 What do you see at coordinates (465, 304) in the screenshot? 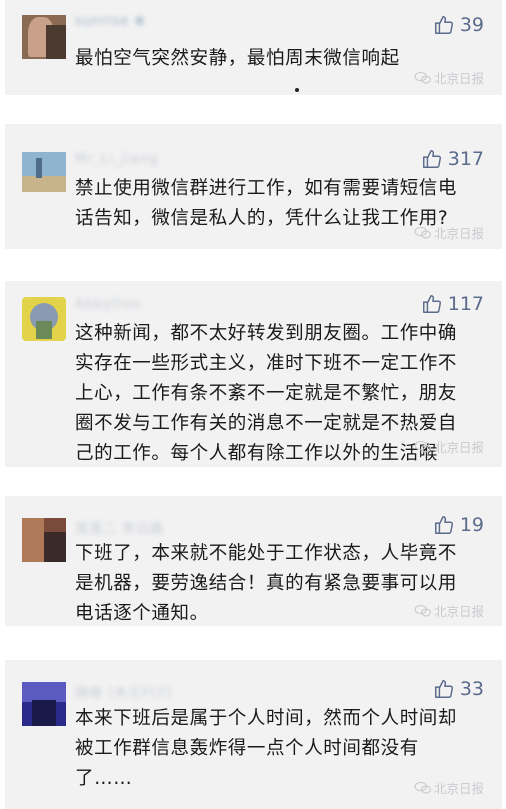
I see `like-count: 117` at bounding box center [465, 304].